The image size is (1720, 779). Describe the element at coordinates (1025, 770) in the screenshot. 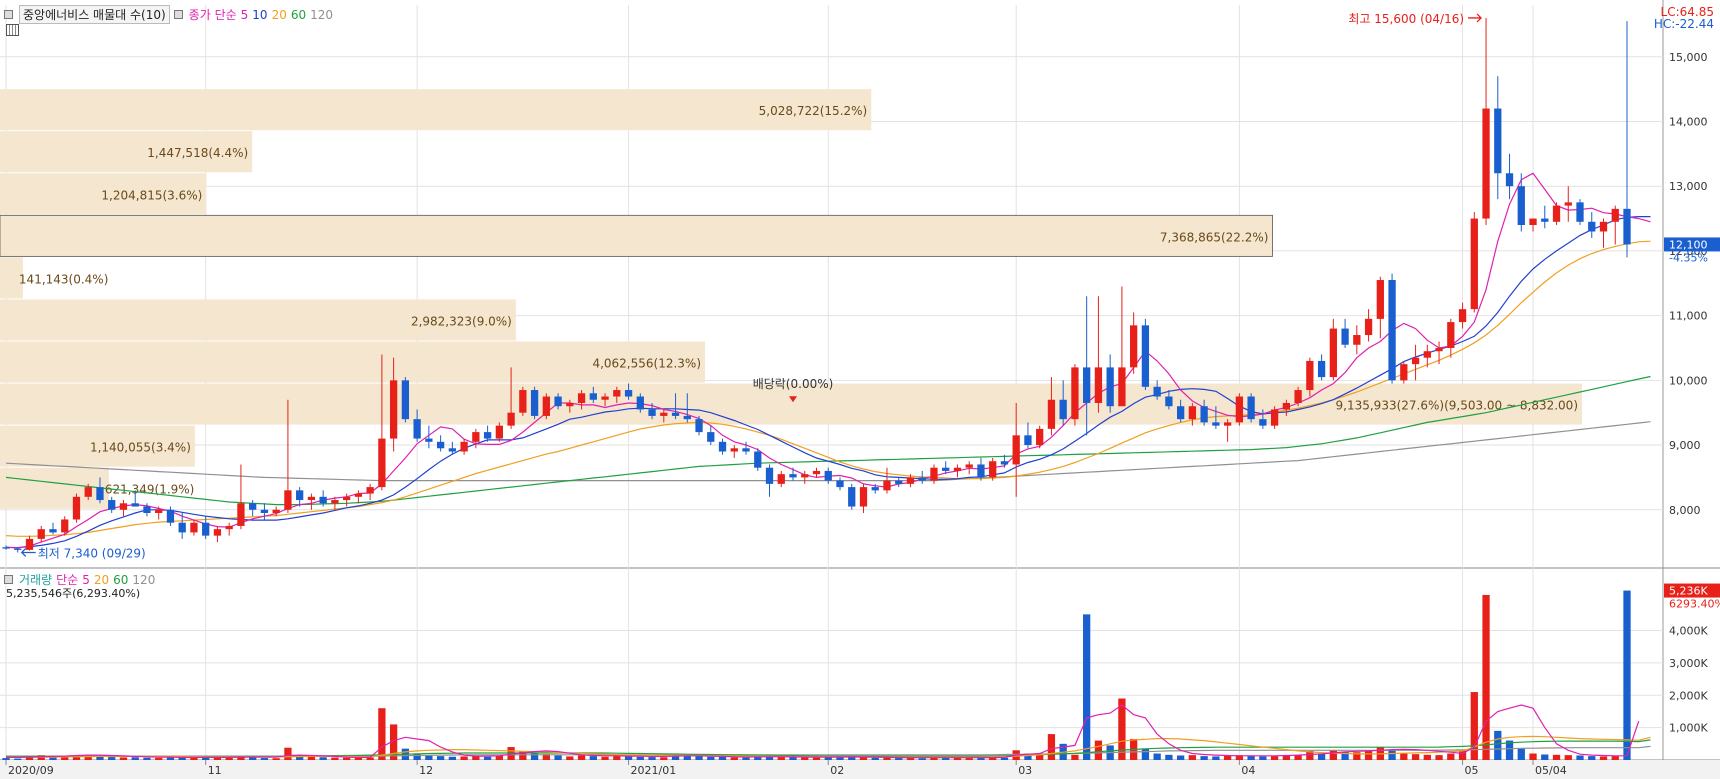

I see `x-tick-label: 03` at that location.